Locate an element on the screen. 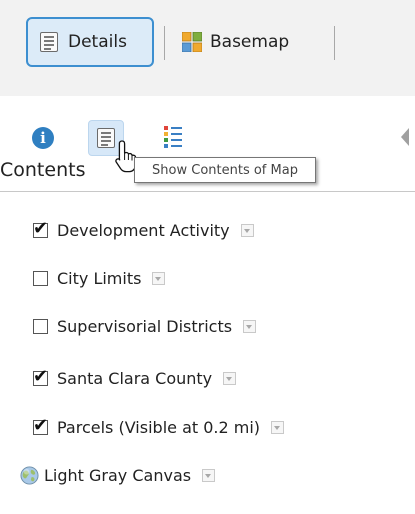  details-button: Details is located at coordinates (90, 42).